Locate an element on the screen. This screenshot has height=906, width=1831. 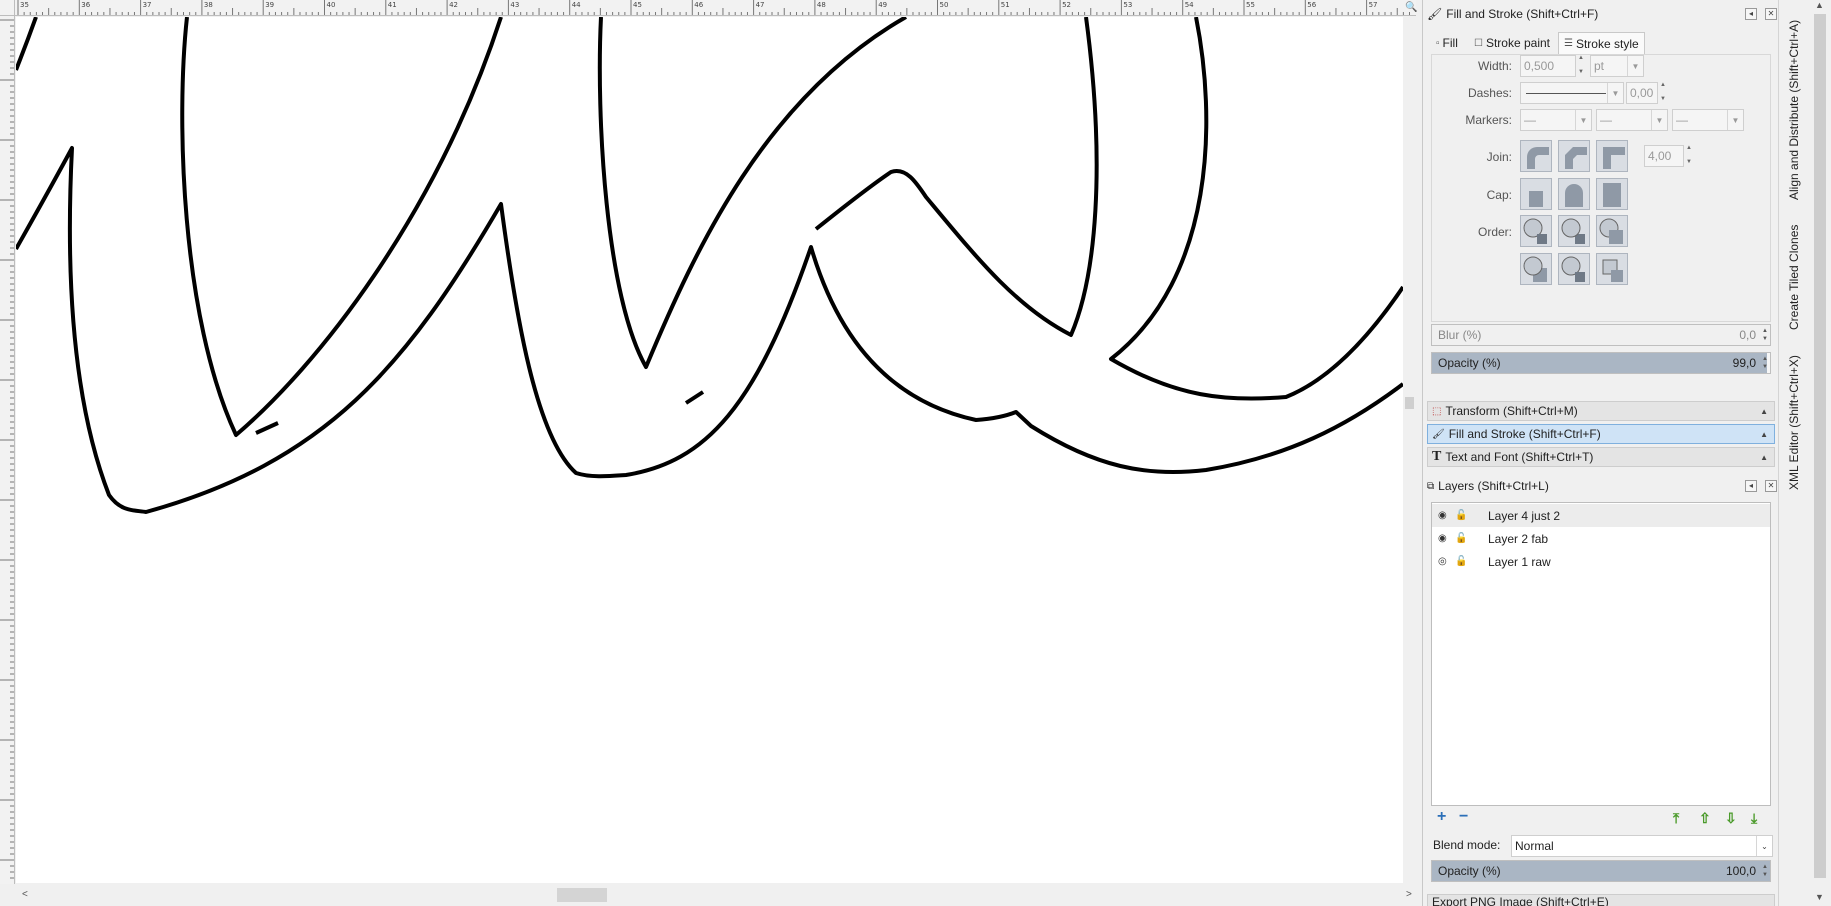
layer-to-top-icon: ⤒ is located at coordinates (1676, 818).